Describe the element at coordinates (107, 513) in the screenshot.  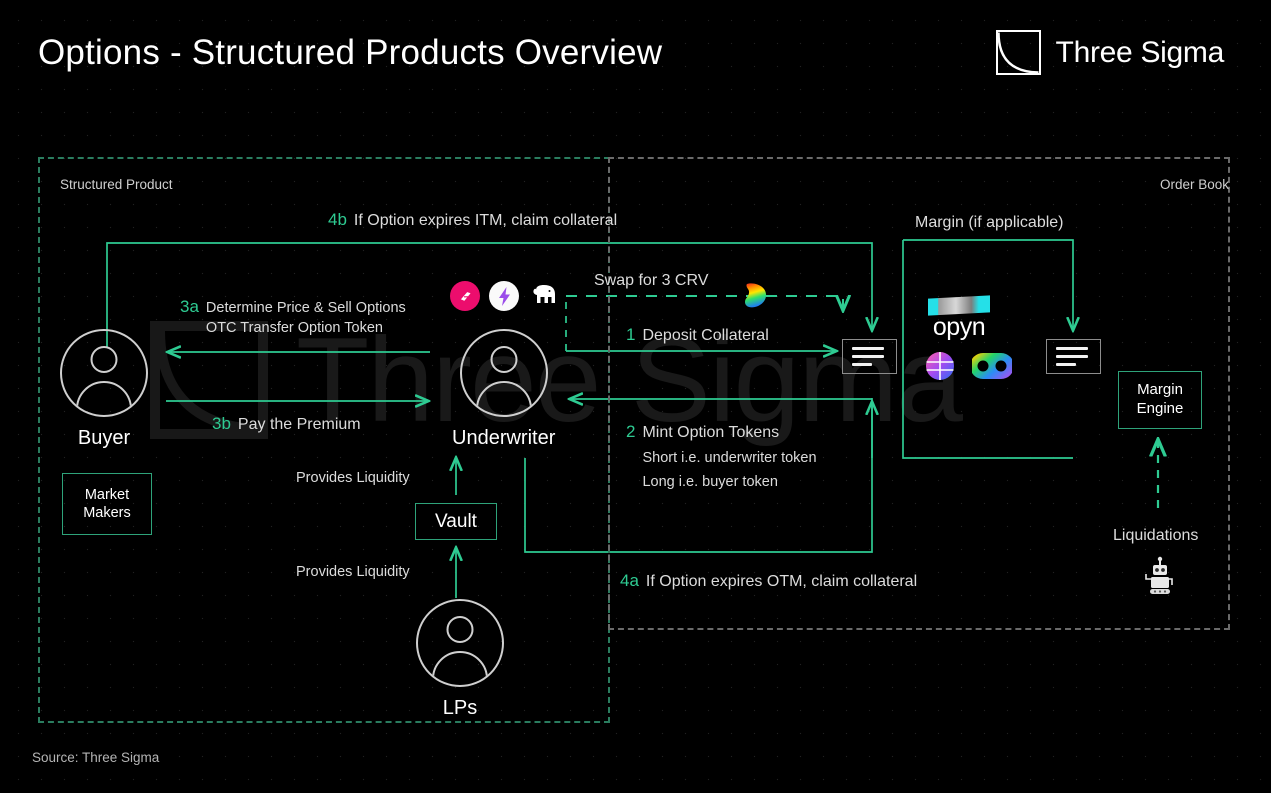
I see `market-makers-line2: Makers` at that location.